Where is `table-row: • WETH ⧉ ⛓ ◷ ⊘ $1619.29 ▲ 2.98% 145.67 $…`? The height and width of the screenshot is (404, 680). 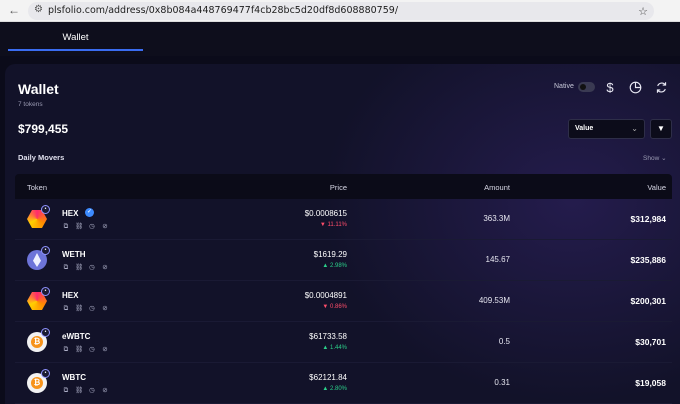 table-row: • WETH ⧉ ⛓ ◷ ⊘ $1619.29 ▲ 2.98% 145.67 $… is located at coordinates (343, 260).